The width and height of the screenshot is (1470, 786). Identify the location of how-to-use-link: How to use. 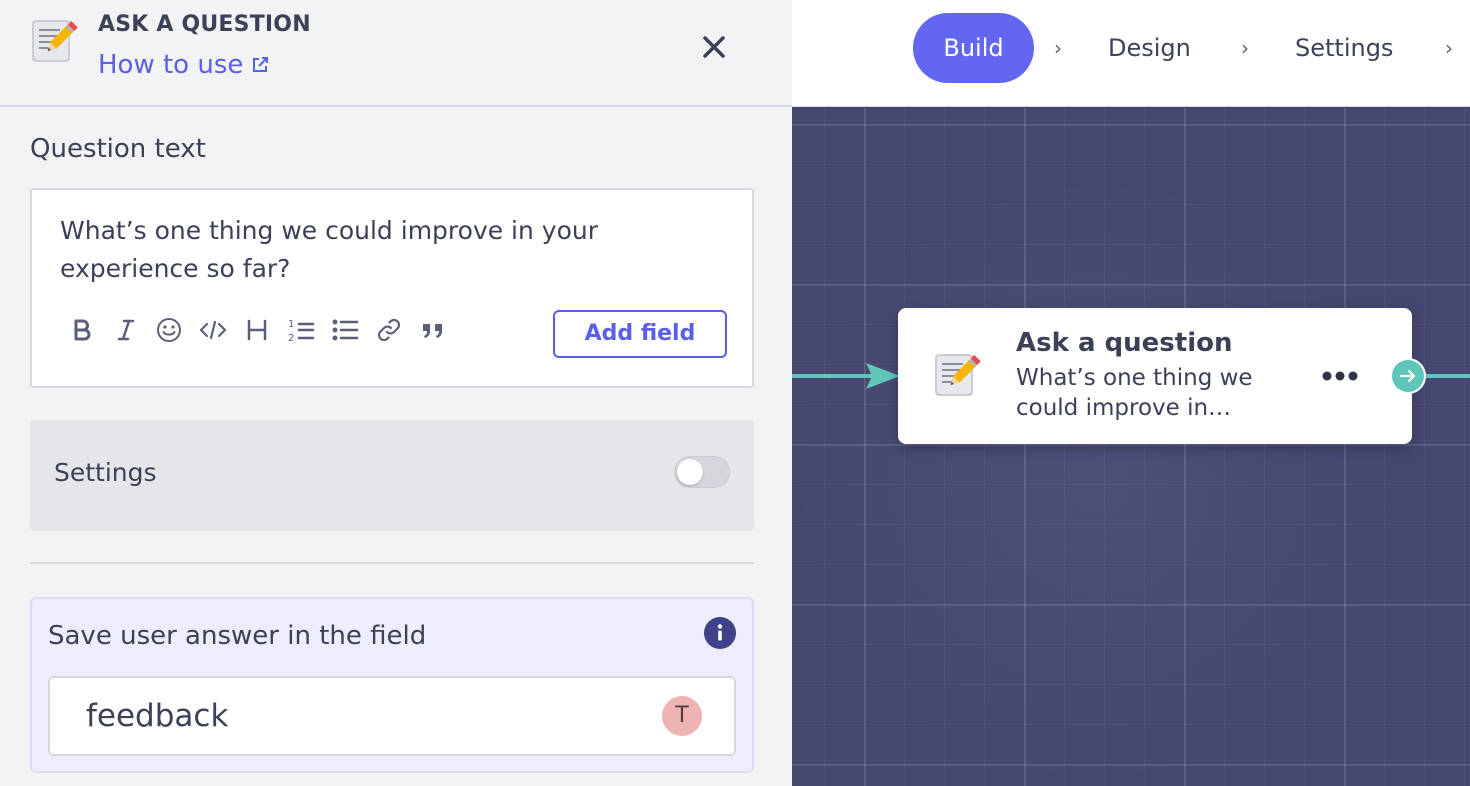
(183, 65).